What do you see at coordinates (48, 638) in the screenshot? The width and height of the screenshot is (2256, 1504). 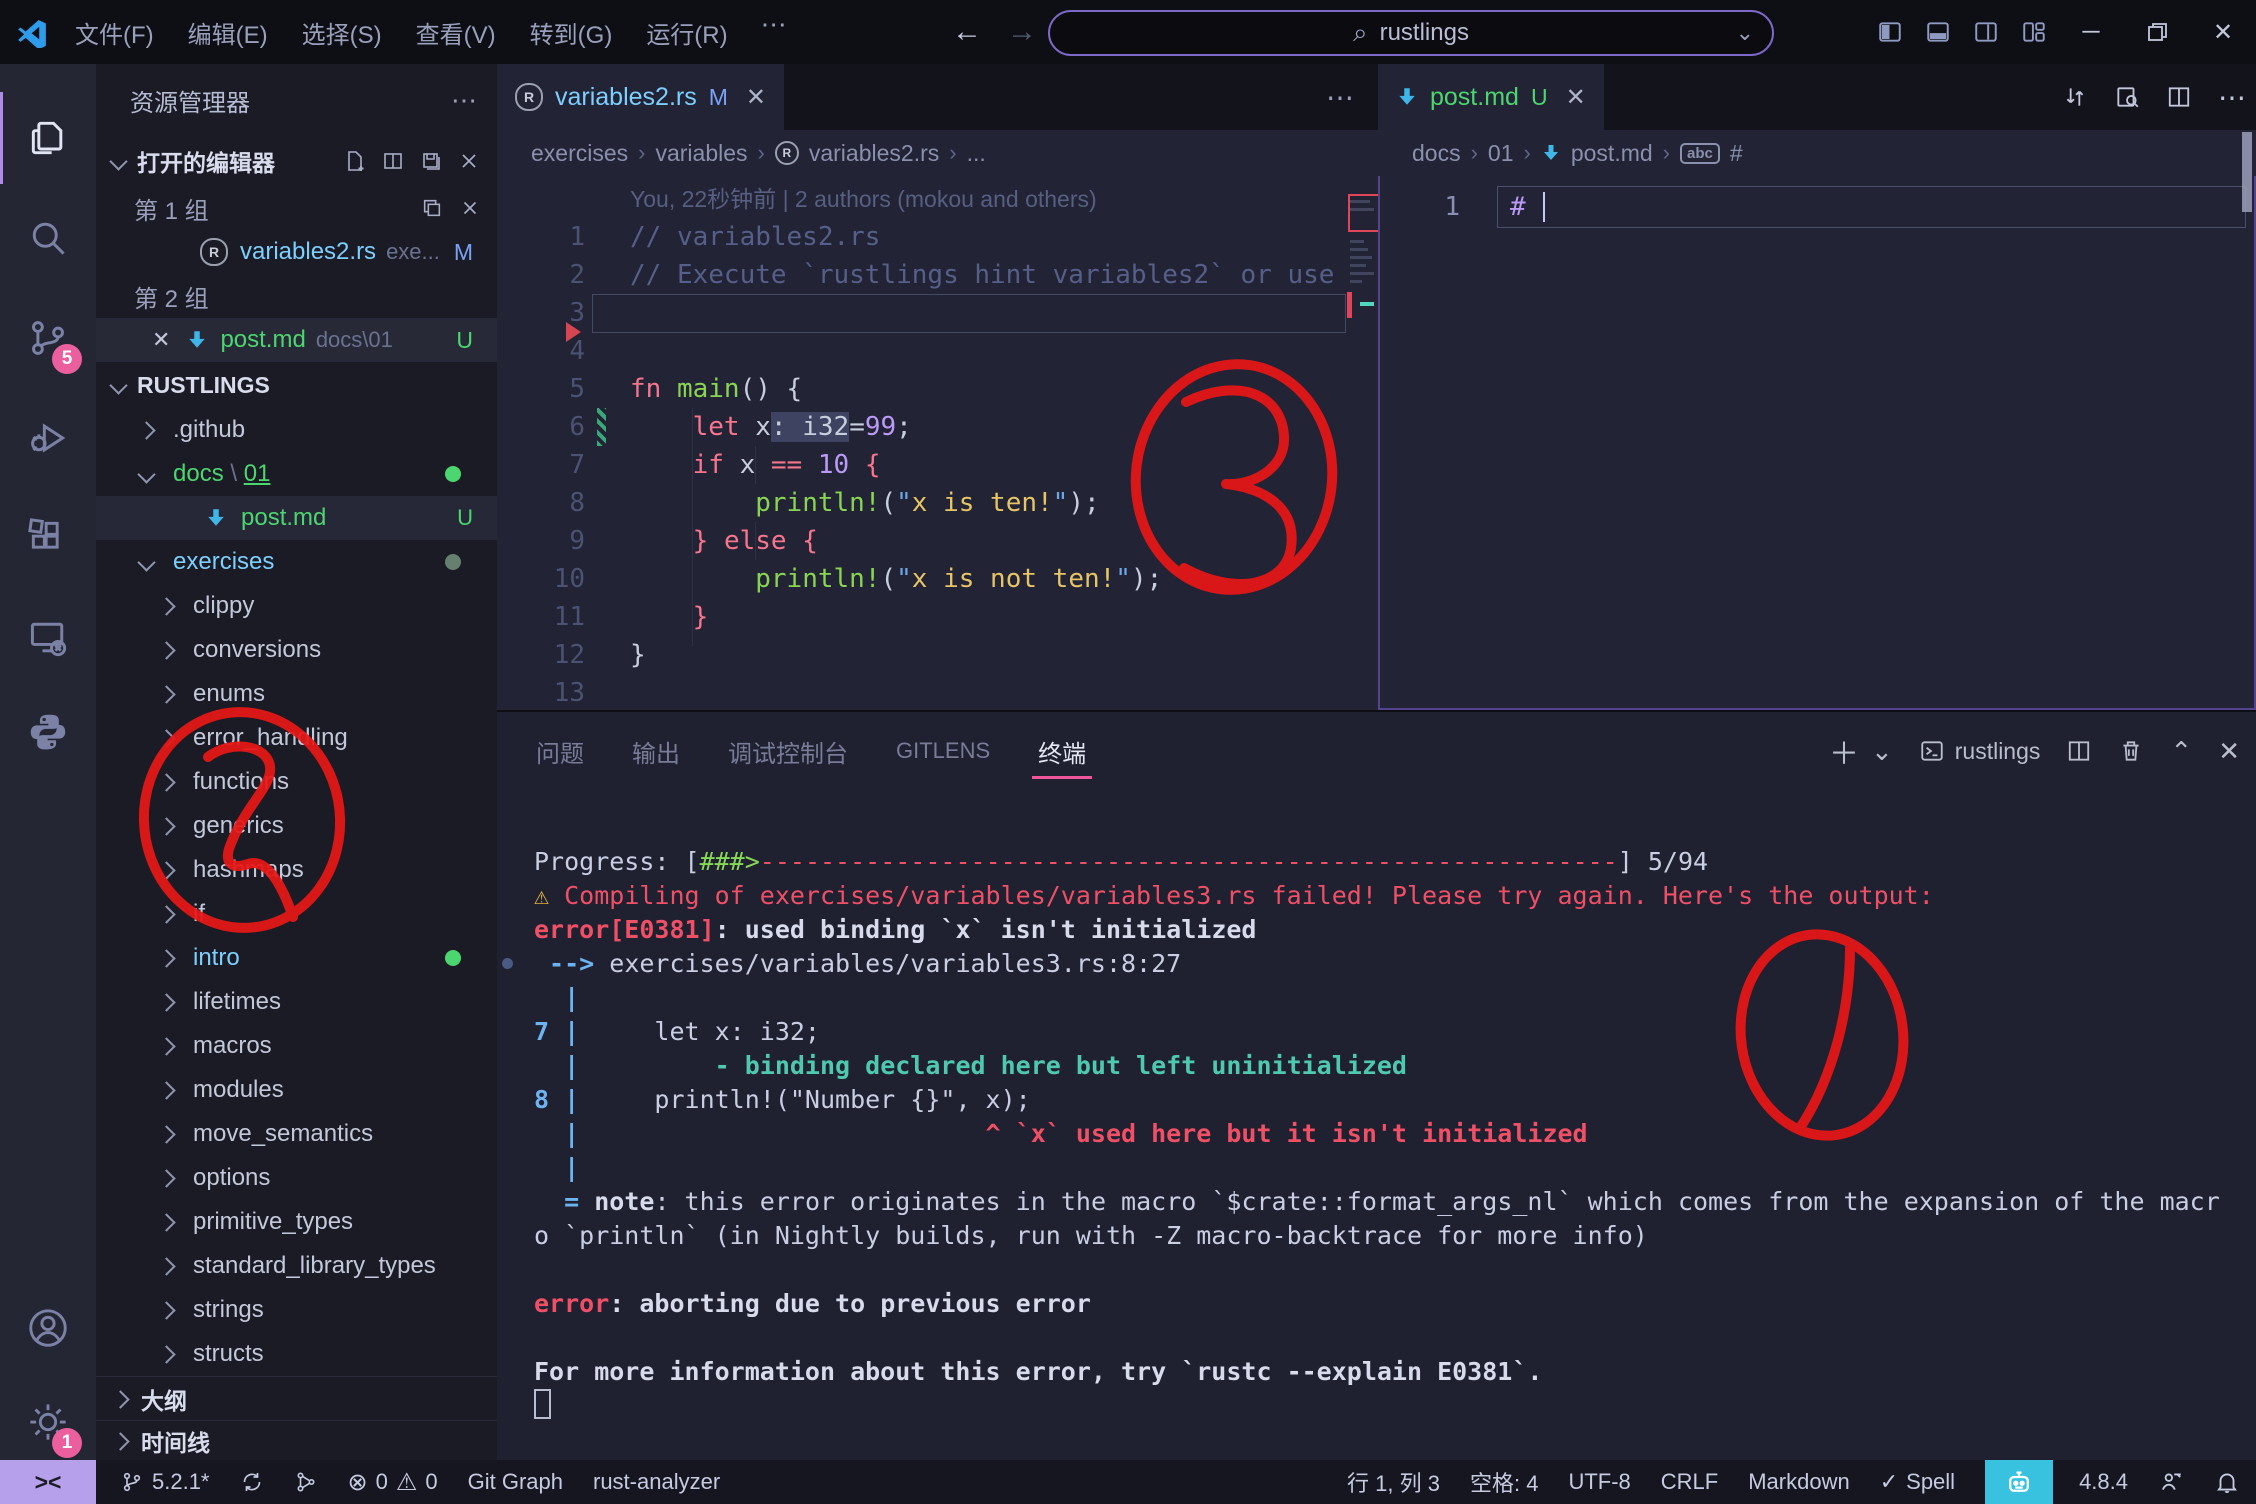 I see `remote-explorer-icon` at bounding box center [48, 638].